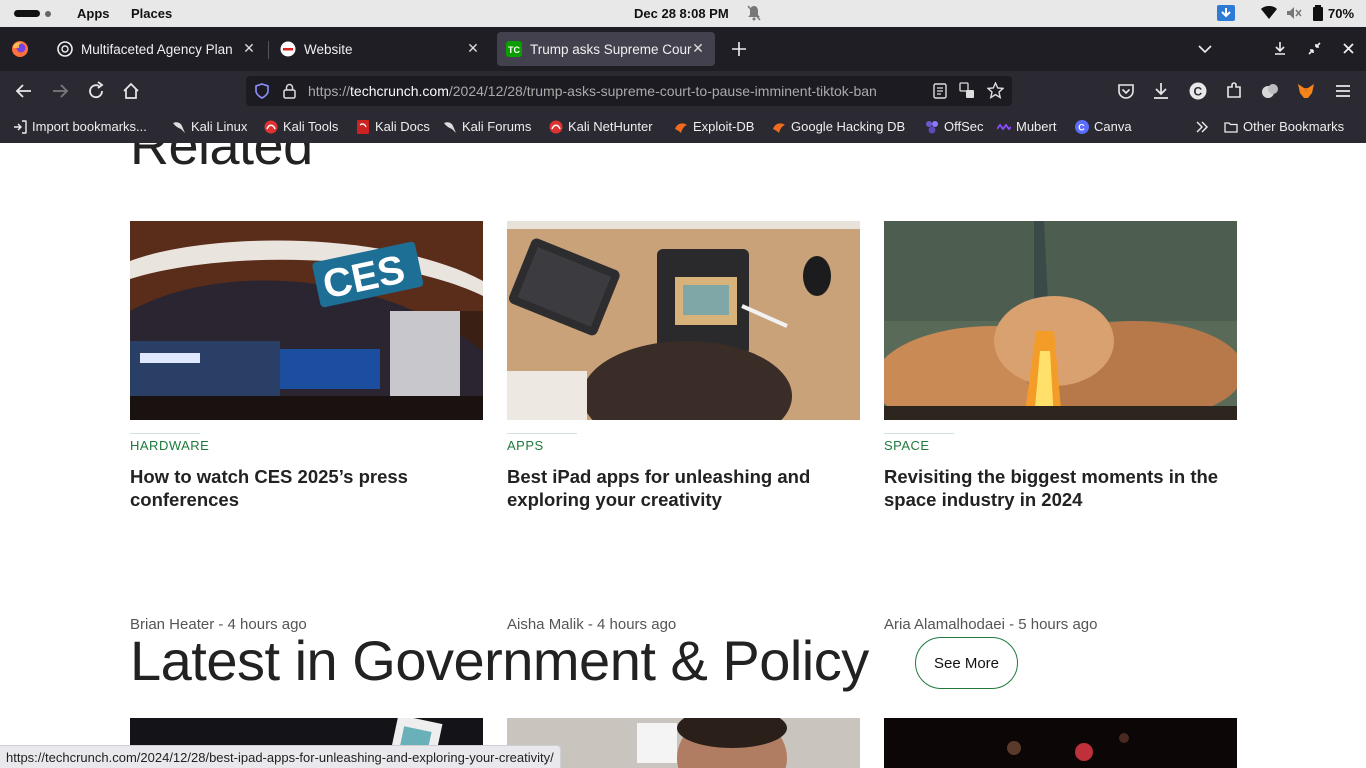 This screenshot has height=768, width=1366. Describe the element at coordinates (48, 14) in the screenshot. I see `workspace-dot` at that location.